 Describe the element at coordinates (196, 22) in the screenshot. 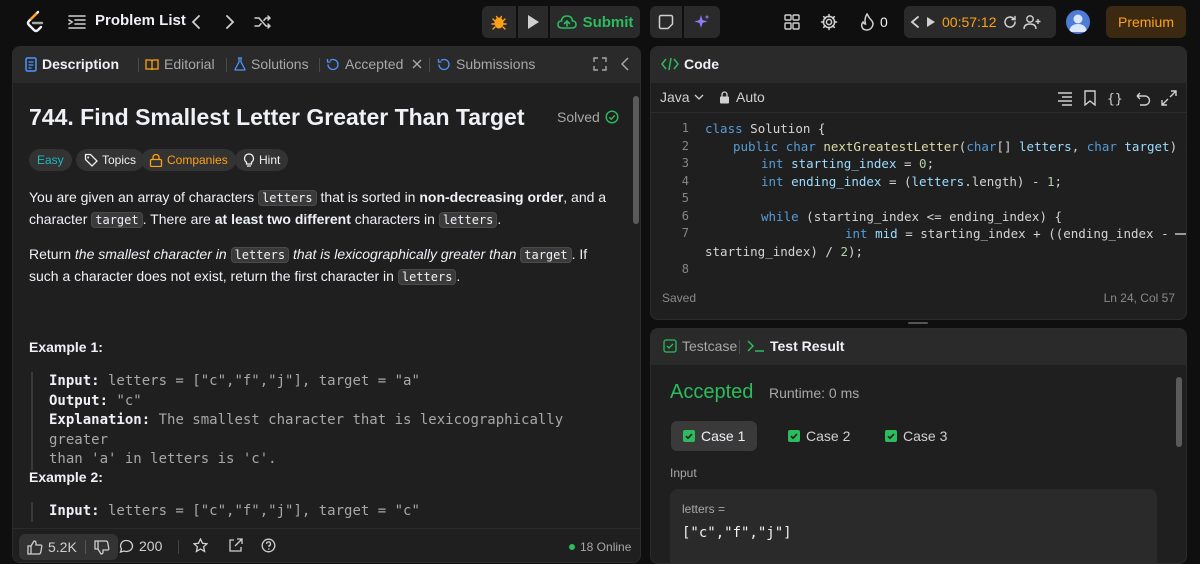

I see `prev-problem-button` at that location.